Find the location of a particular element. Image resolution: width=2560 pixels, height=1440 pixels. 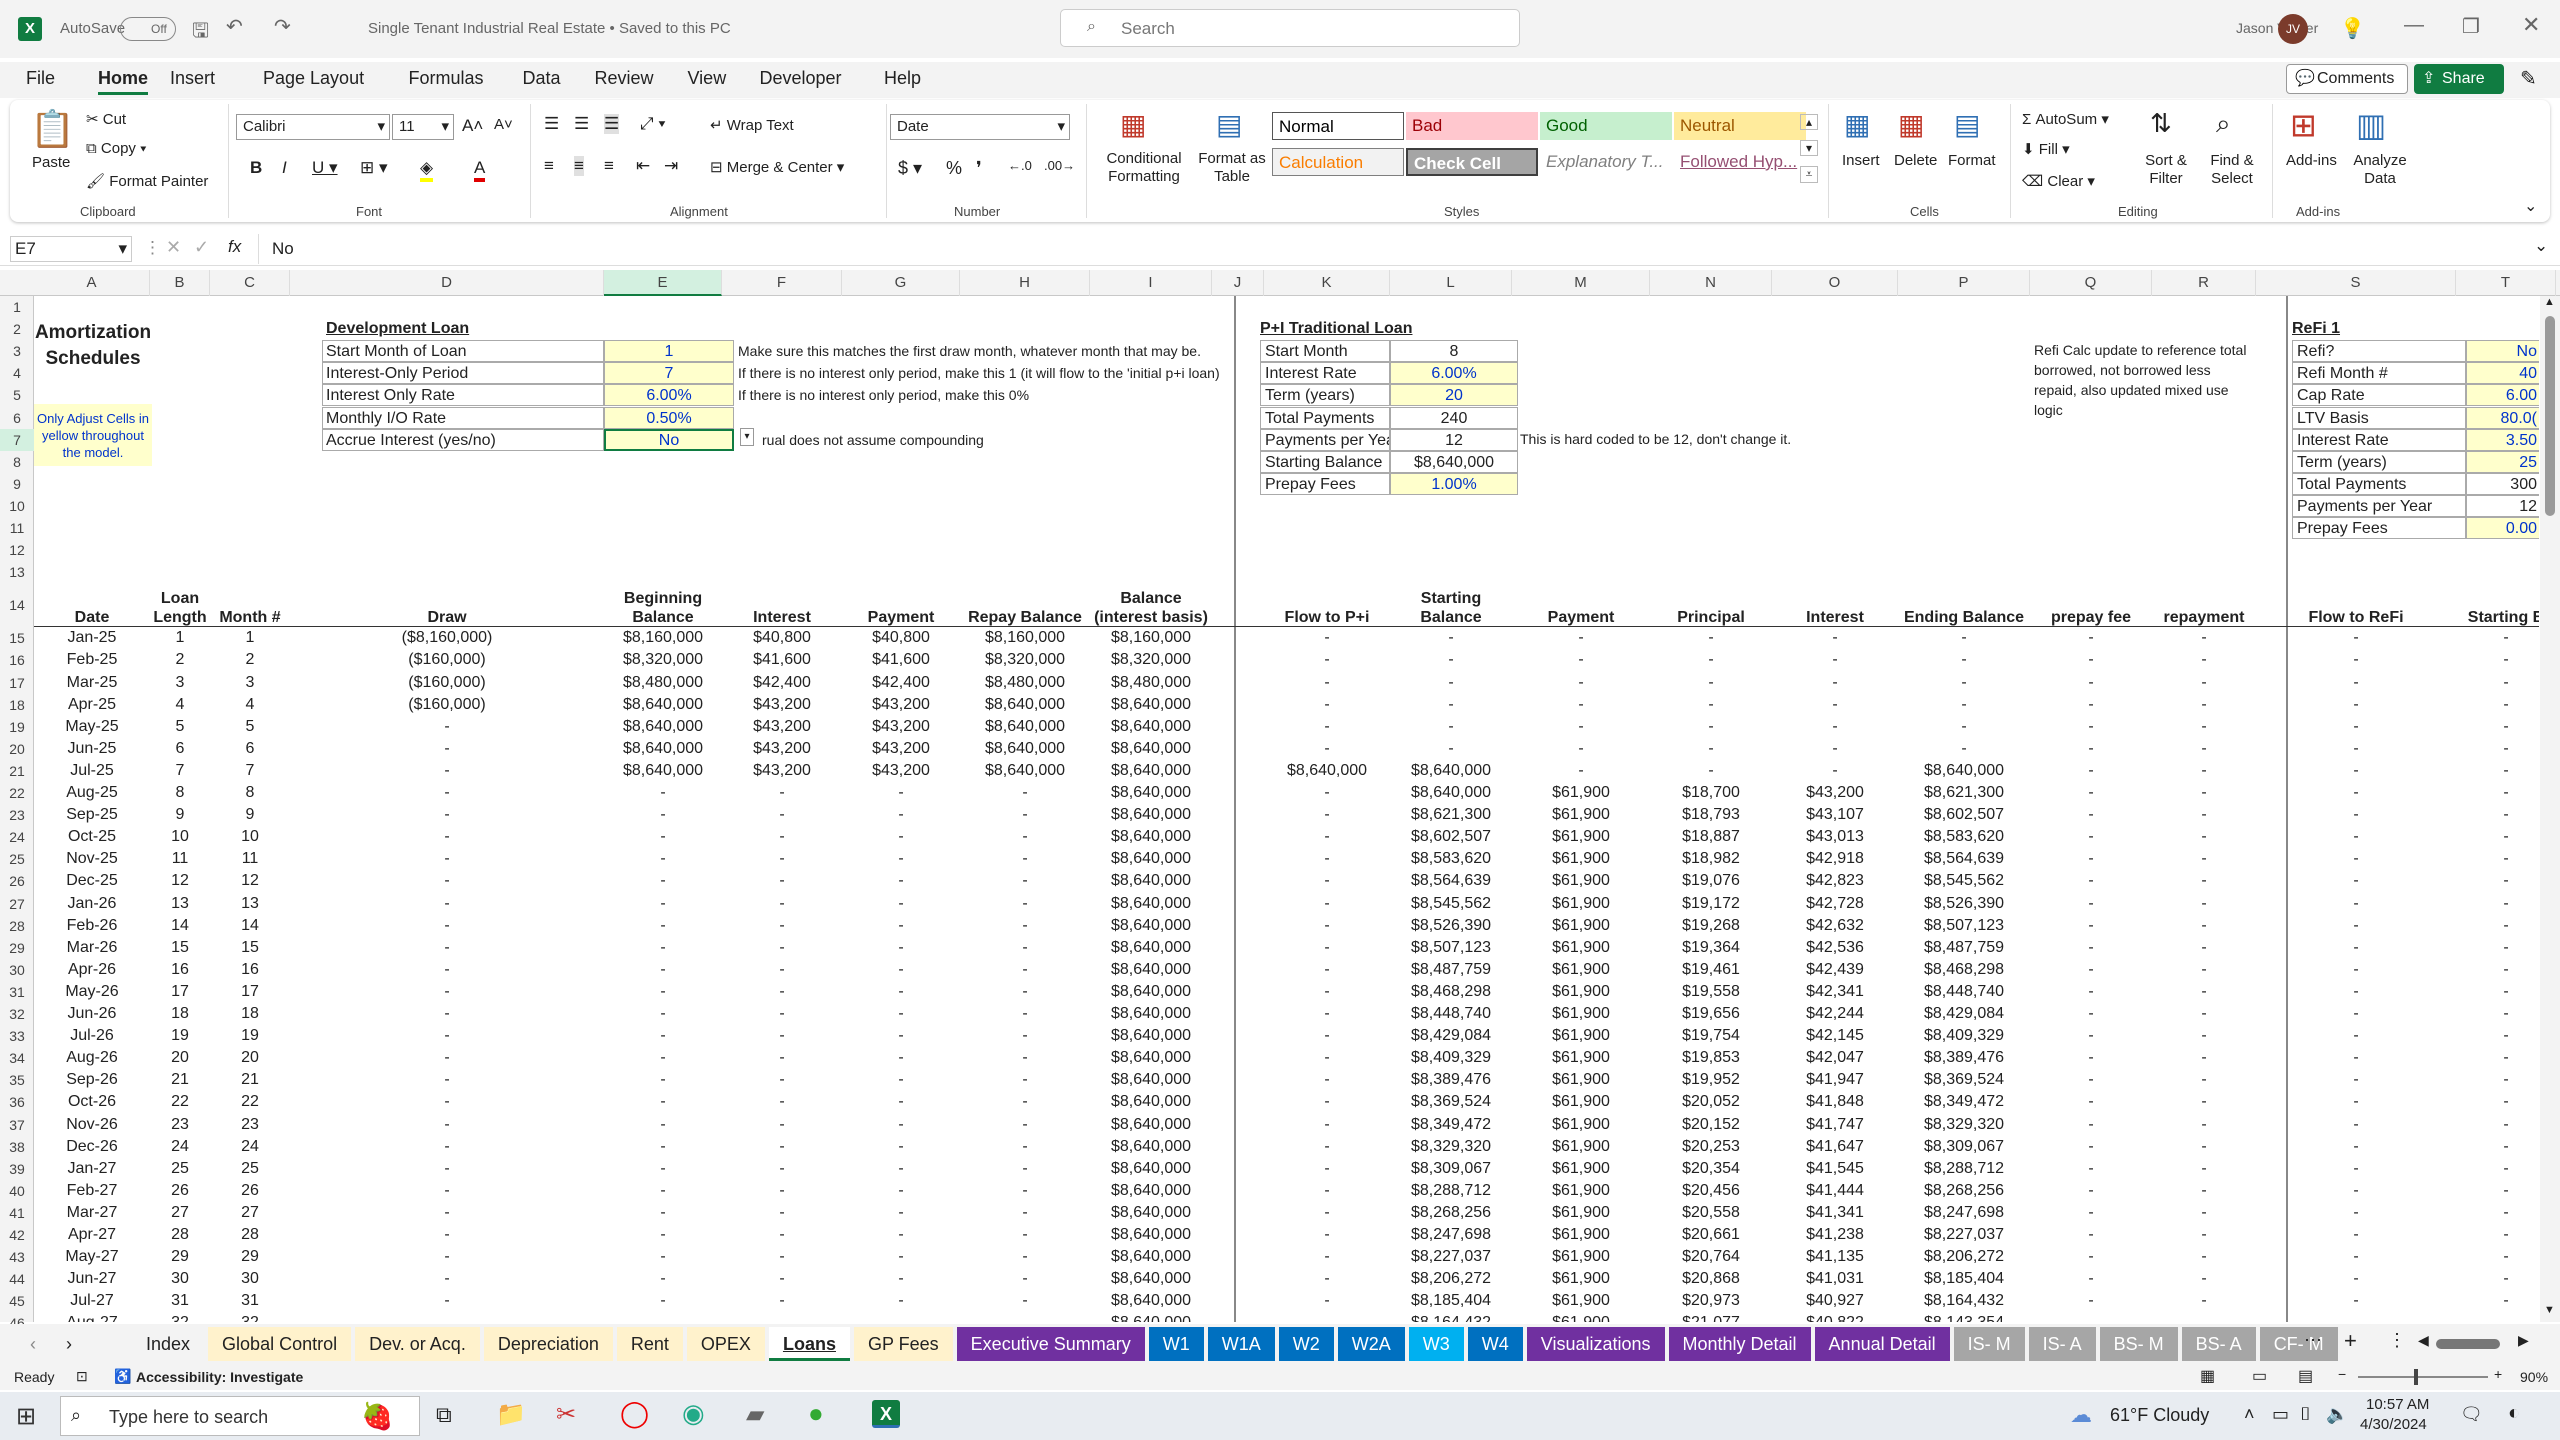

table-cell: $8,247,698 is located at coordinates (1451, 1235).